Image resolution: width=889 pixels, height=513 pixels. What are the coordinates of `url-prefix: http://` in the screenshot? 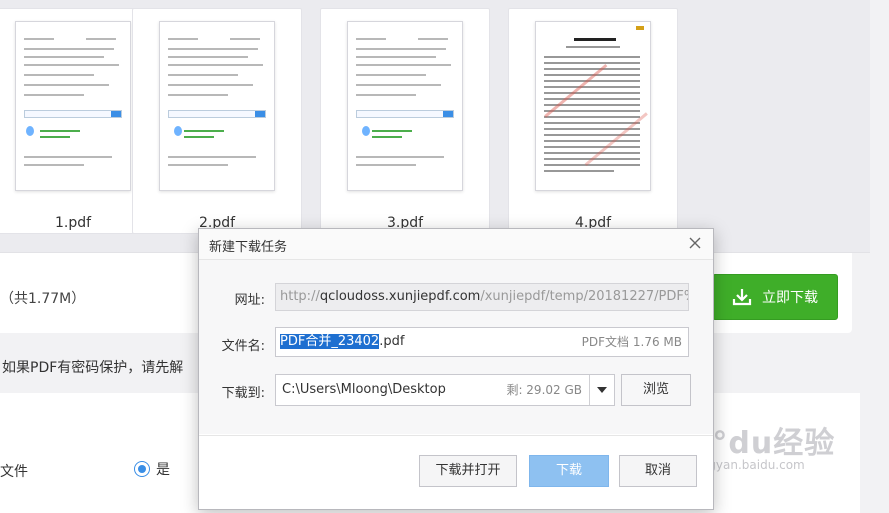 It's located at (300, 296).